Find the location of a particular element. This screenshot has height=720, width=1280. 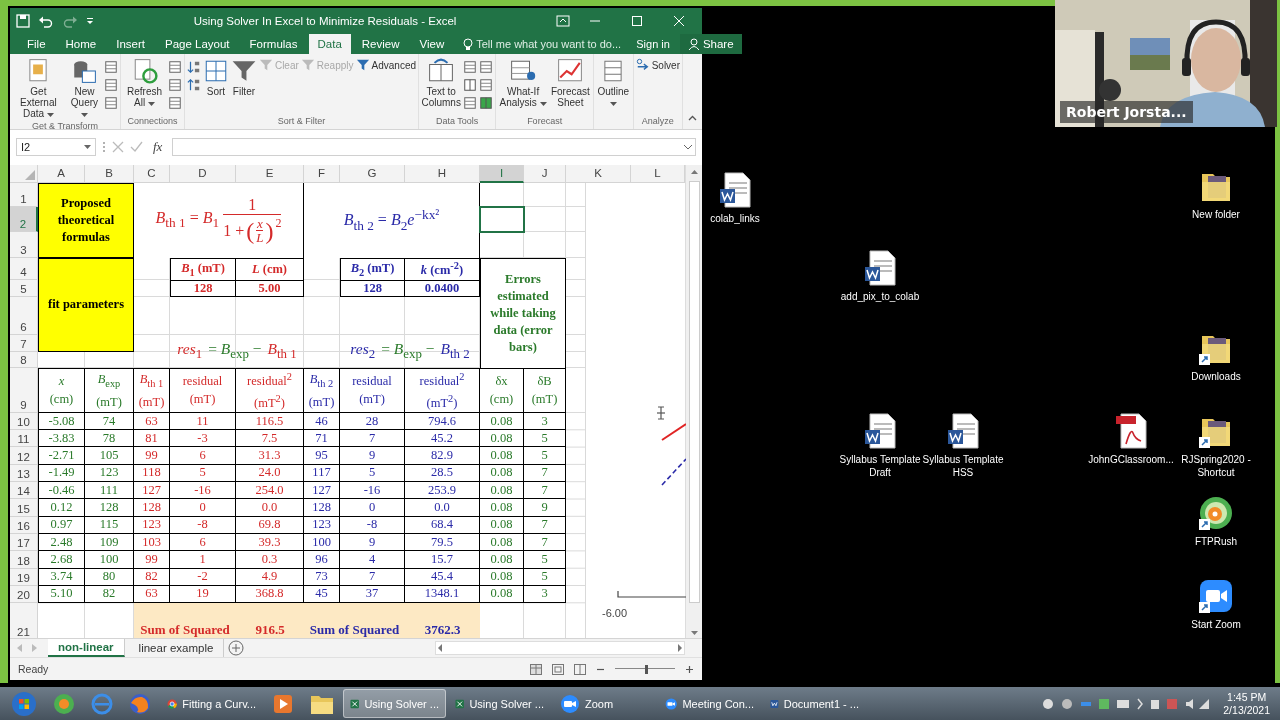

column-header: E is located at coordinates (270, 173).